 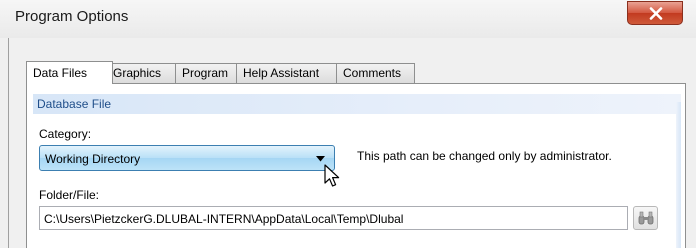 I want to click on mouse-pointer-icon, so click(x=332, y=175).